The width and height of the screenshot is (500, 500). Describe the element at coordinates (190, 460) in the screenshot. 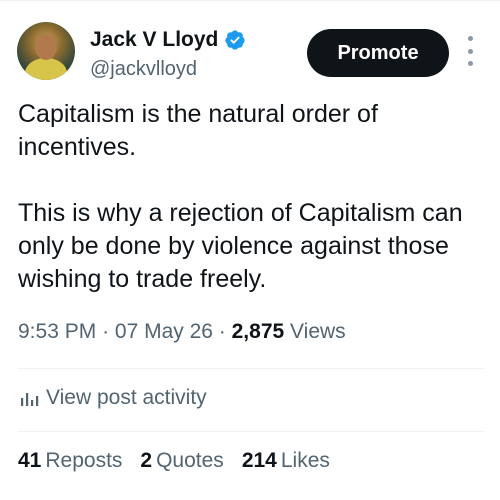

I see `quotes-label: Quotes` at that location.